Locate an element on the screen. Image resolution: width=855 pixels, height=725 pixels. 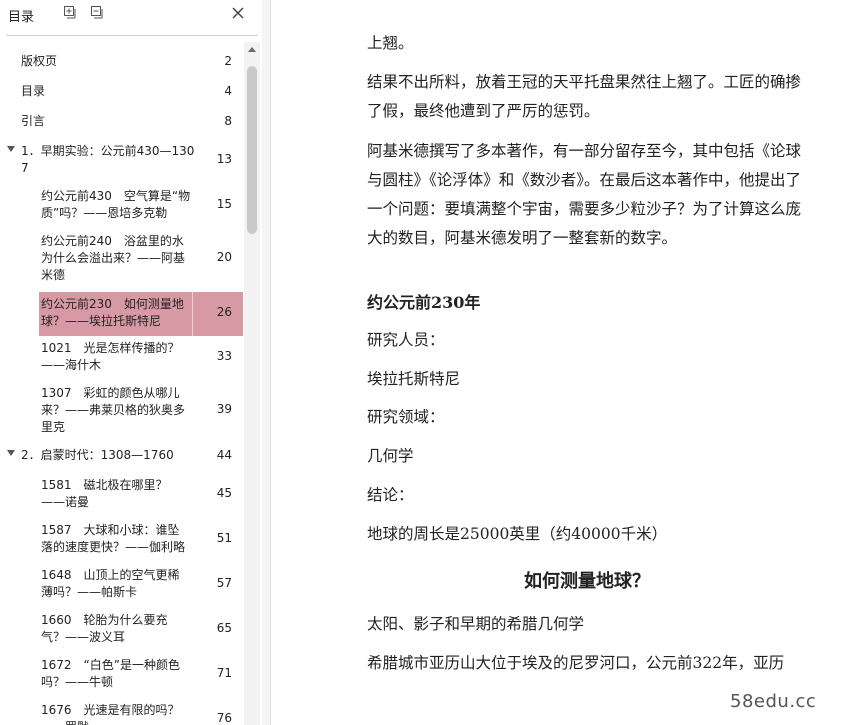
toc-item-page: 33 is located at coordinates (224, 356).